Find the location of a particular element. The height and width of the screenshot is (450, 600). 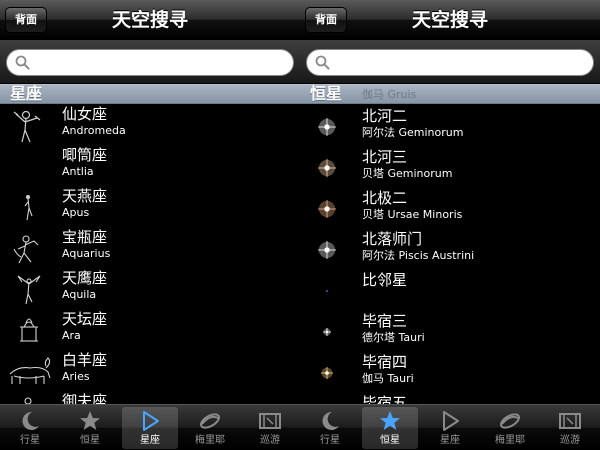

item-name-en: Aquila is located at coordinates (79, 294).